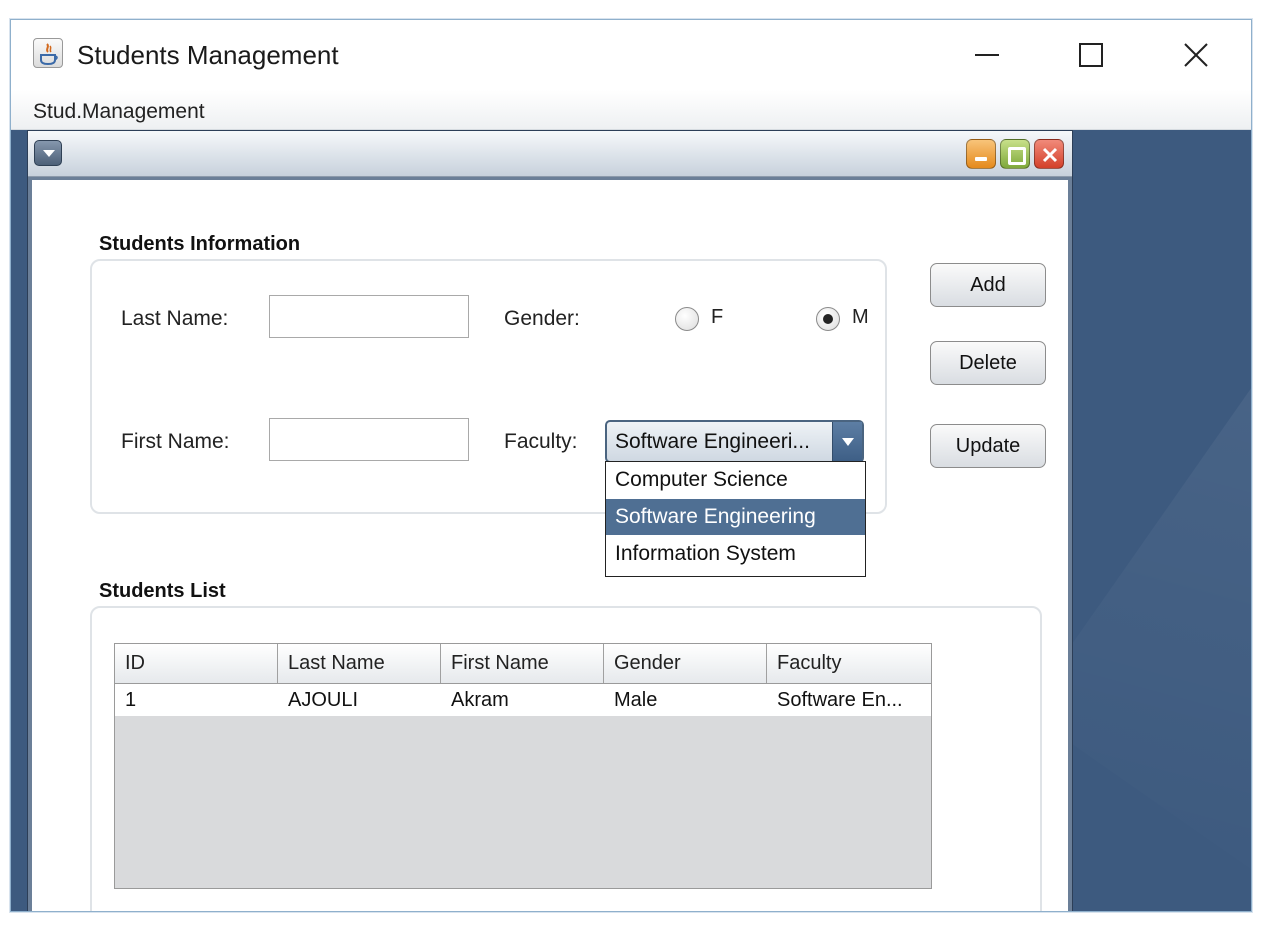  Describe the element at coordinates (631, 110) in the screenshot. I see `menu-bar: Stud.Management` at that location.